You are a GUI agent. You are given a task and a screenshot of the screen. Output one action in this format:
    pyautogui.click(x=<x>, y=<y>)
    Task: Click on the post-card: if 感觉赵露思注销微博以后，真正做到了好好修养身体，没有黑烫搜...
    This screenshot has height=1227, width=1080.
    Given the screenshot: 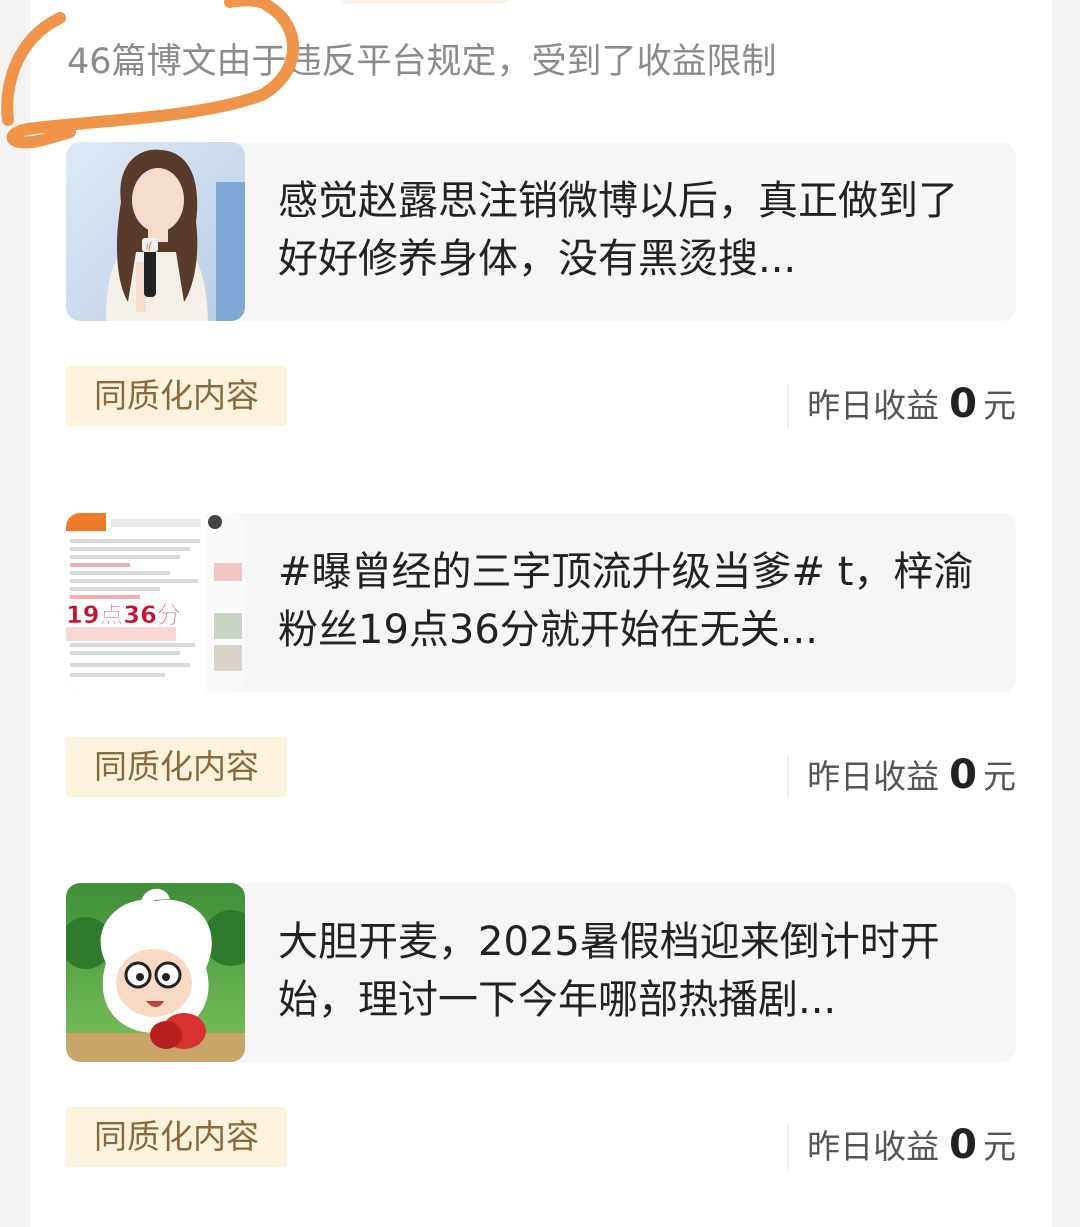 What is the action you would take?
    pyautogui.click(x=541, y=231)
    